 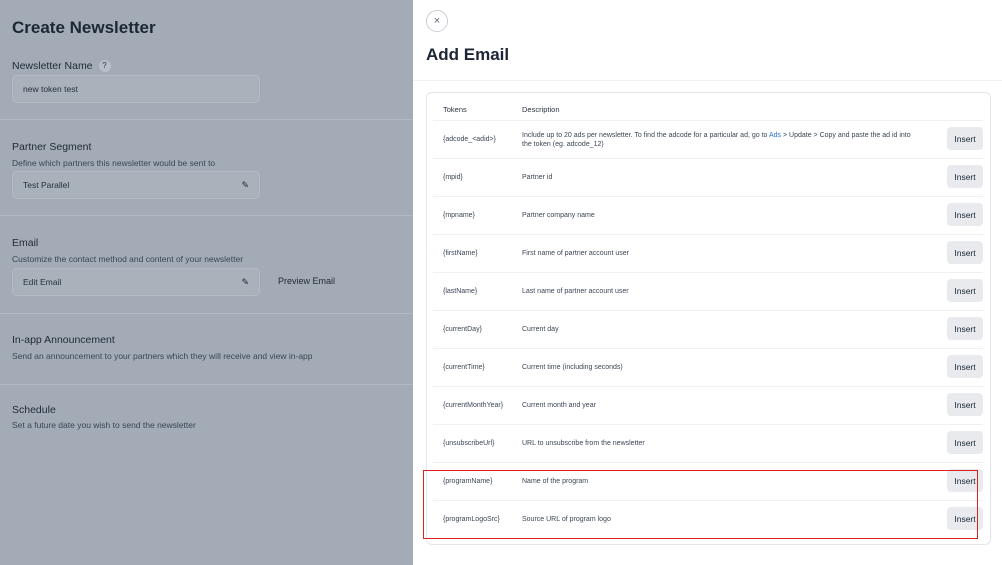 I want to click on newsletter-name-label: Newsletter Name?, so click(x=61, y=66).